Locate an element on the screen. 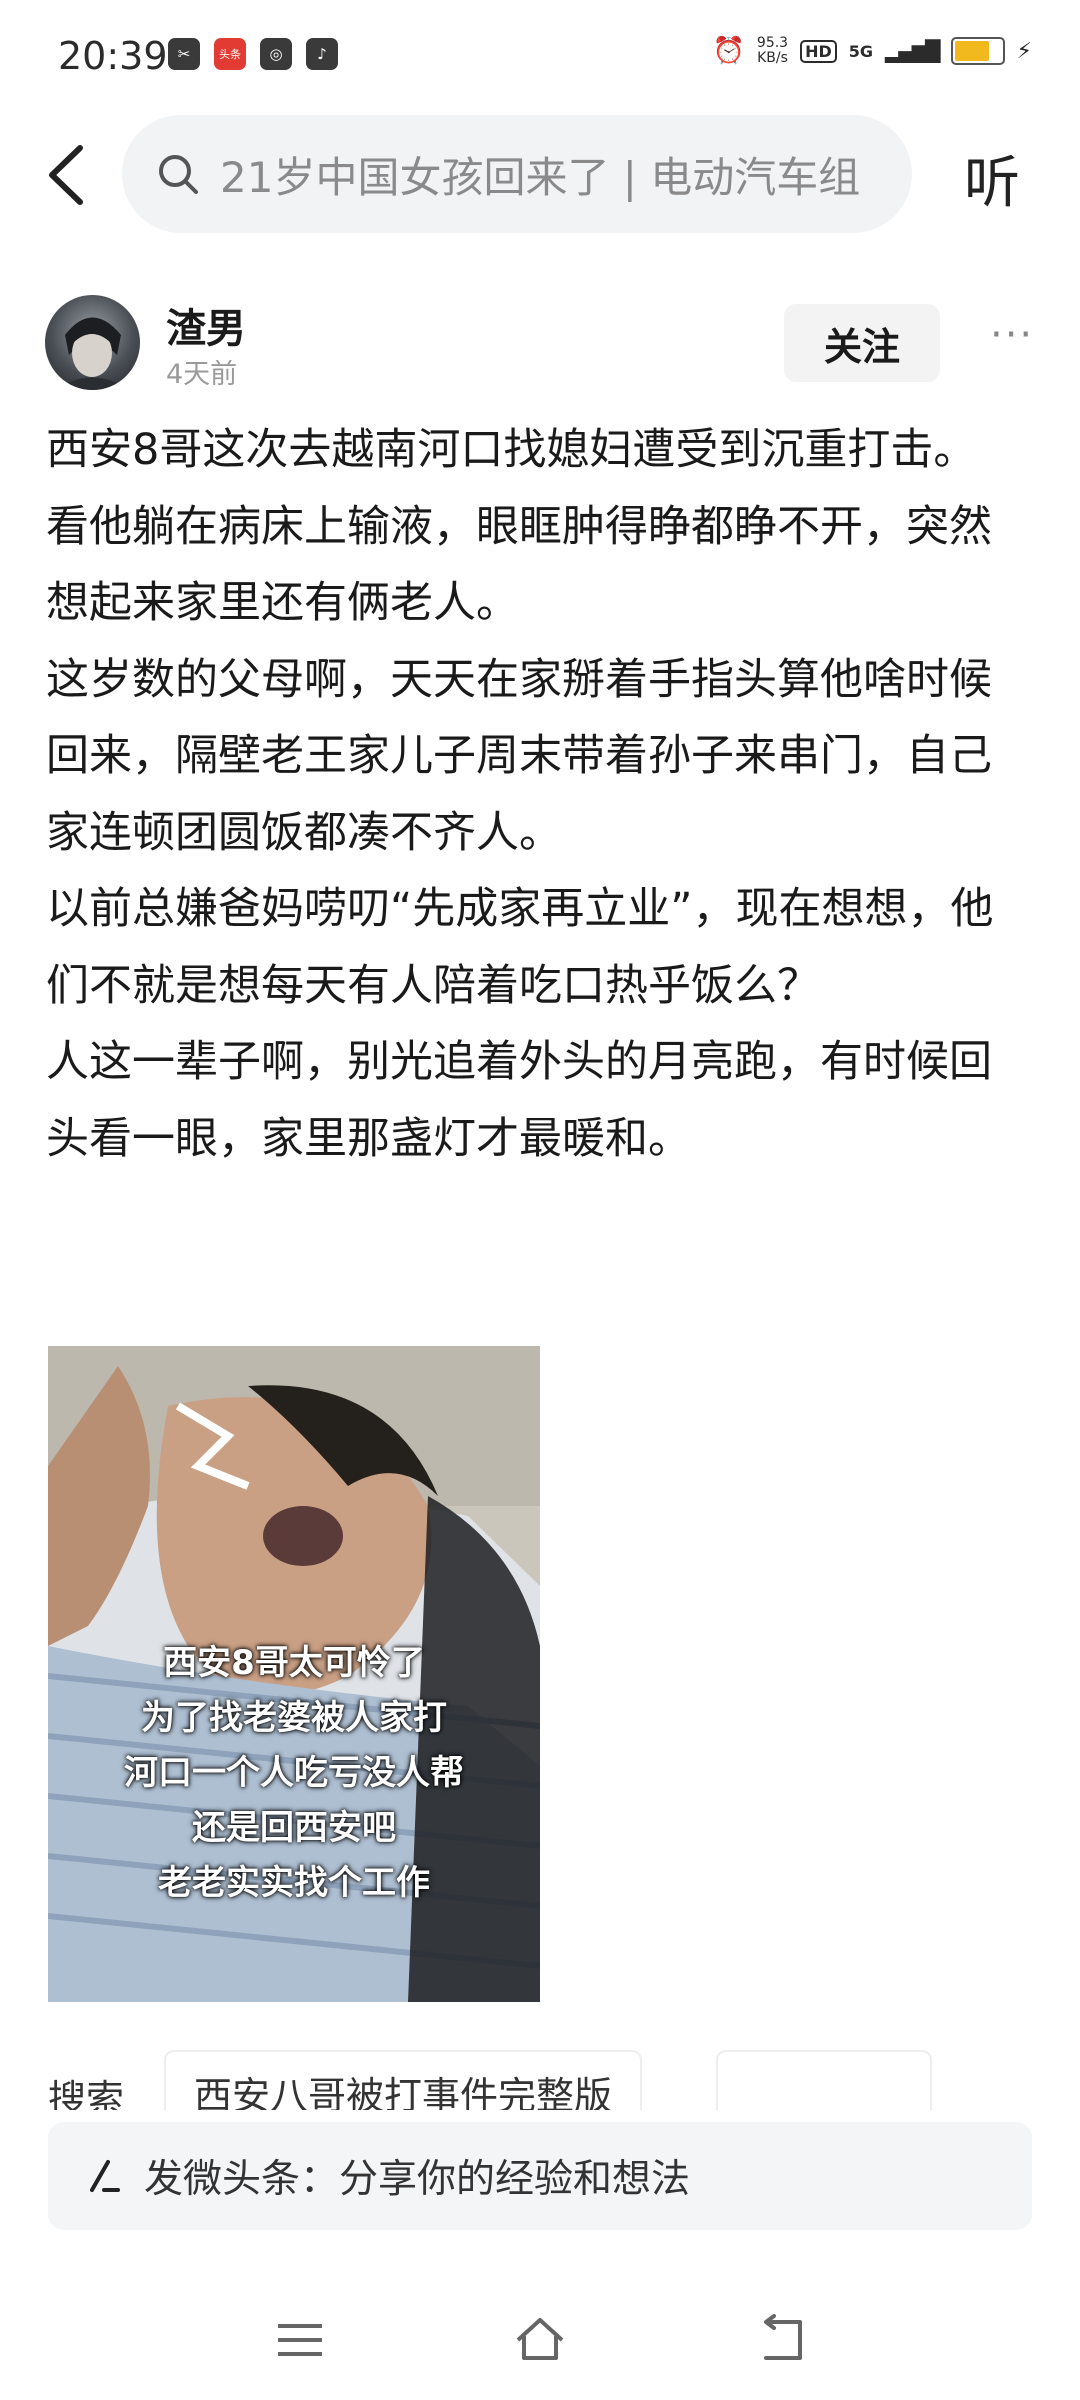 The image size is (1080, 2400). author-name: 渣男 is located at coordinates (206, 325).